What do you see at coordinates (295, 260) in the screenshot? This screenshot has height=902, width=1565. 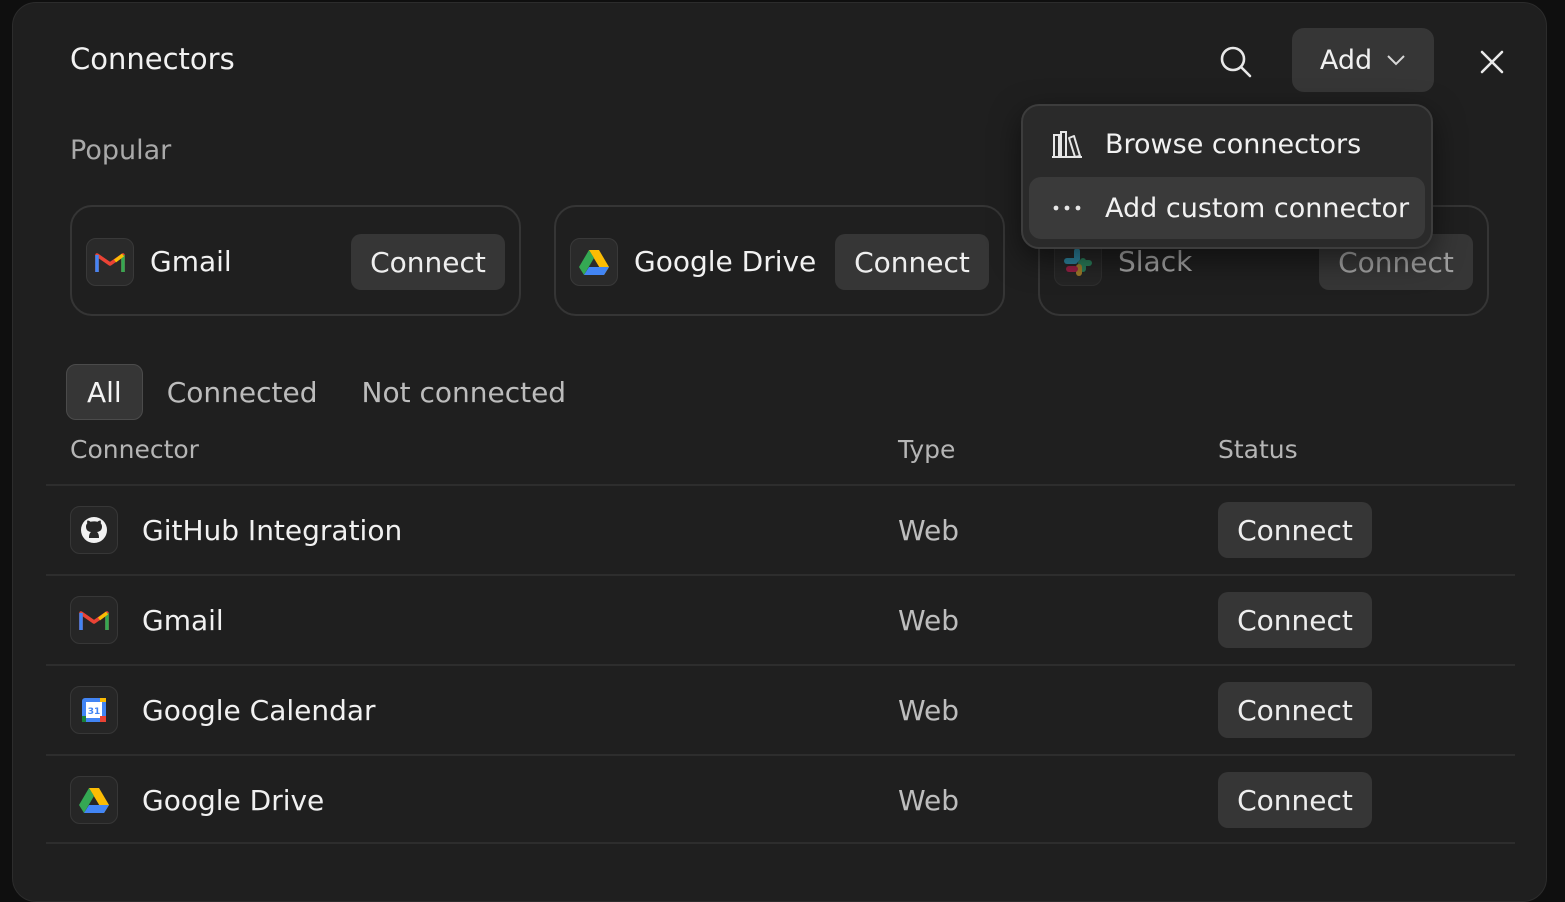 I see `popular-card-gmail: Gmail Connect` at bounding box center [295, 260].